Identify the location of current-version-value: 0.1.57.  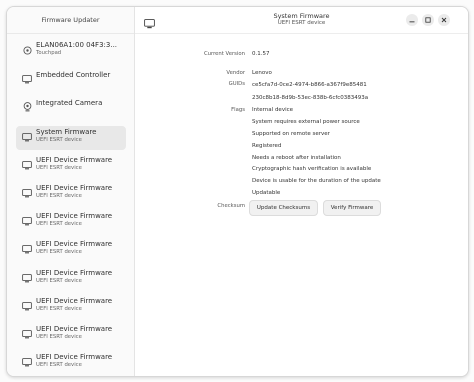
(261, 54).